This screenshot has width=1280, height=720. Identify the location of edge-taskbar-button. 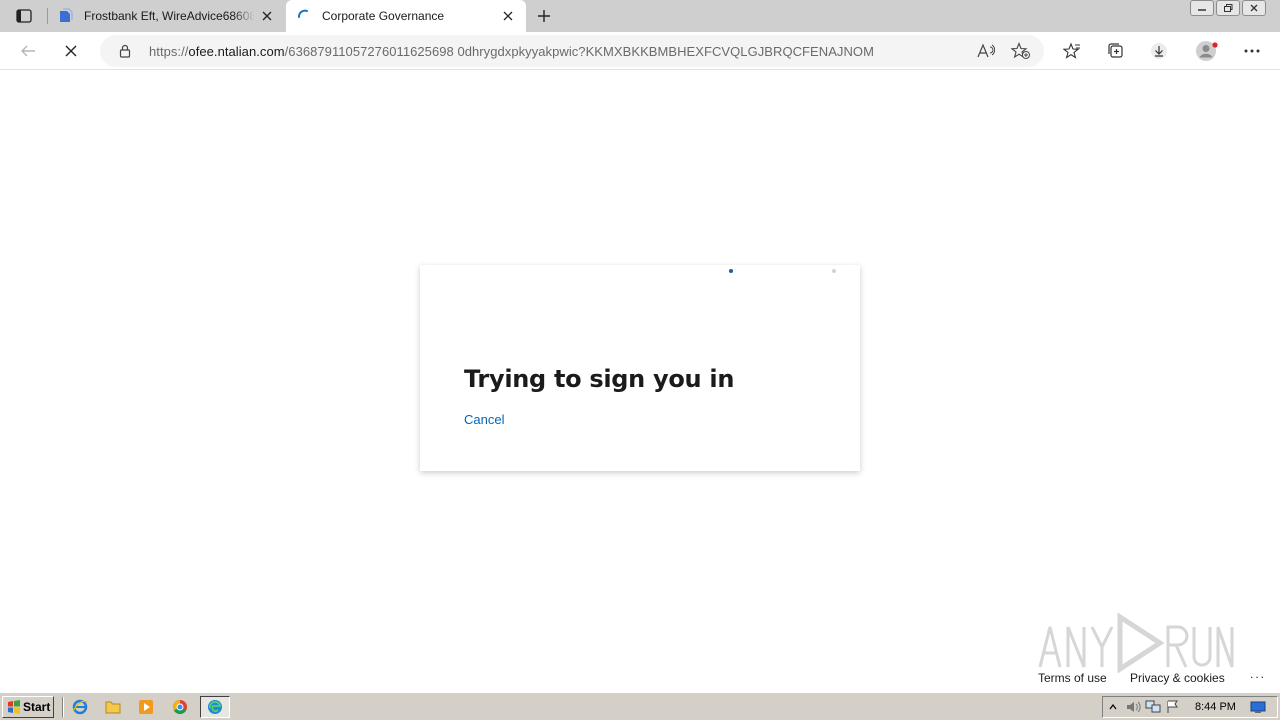
(215, 707).